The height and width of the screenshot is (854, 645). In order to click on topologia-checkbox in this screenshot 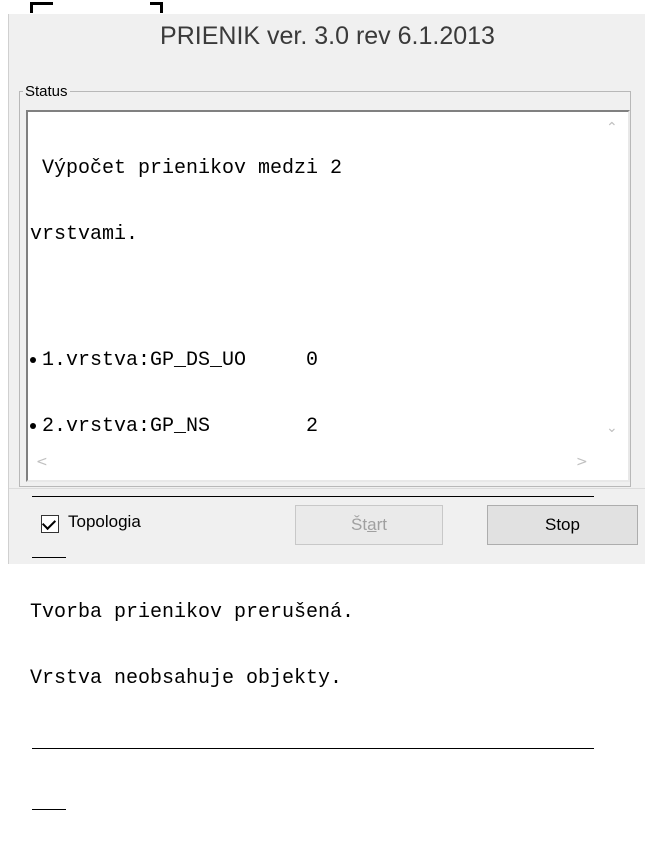, I will do `click(50, 524)`.